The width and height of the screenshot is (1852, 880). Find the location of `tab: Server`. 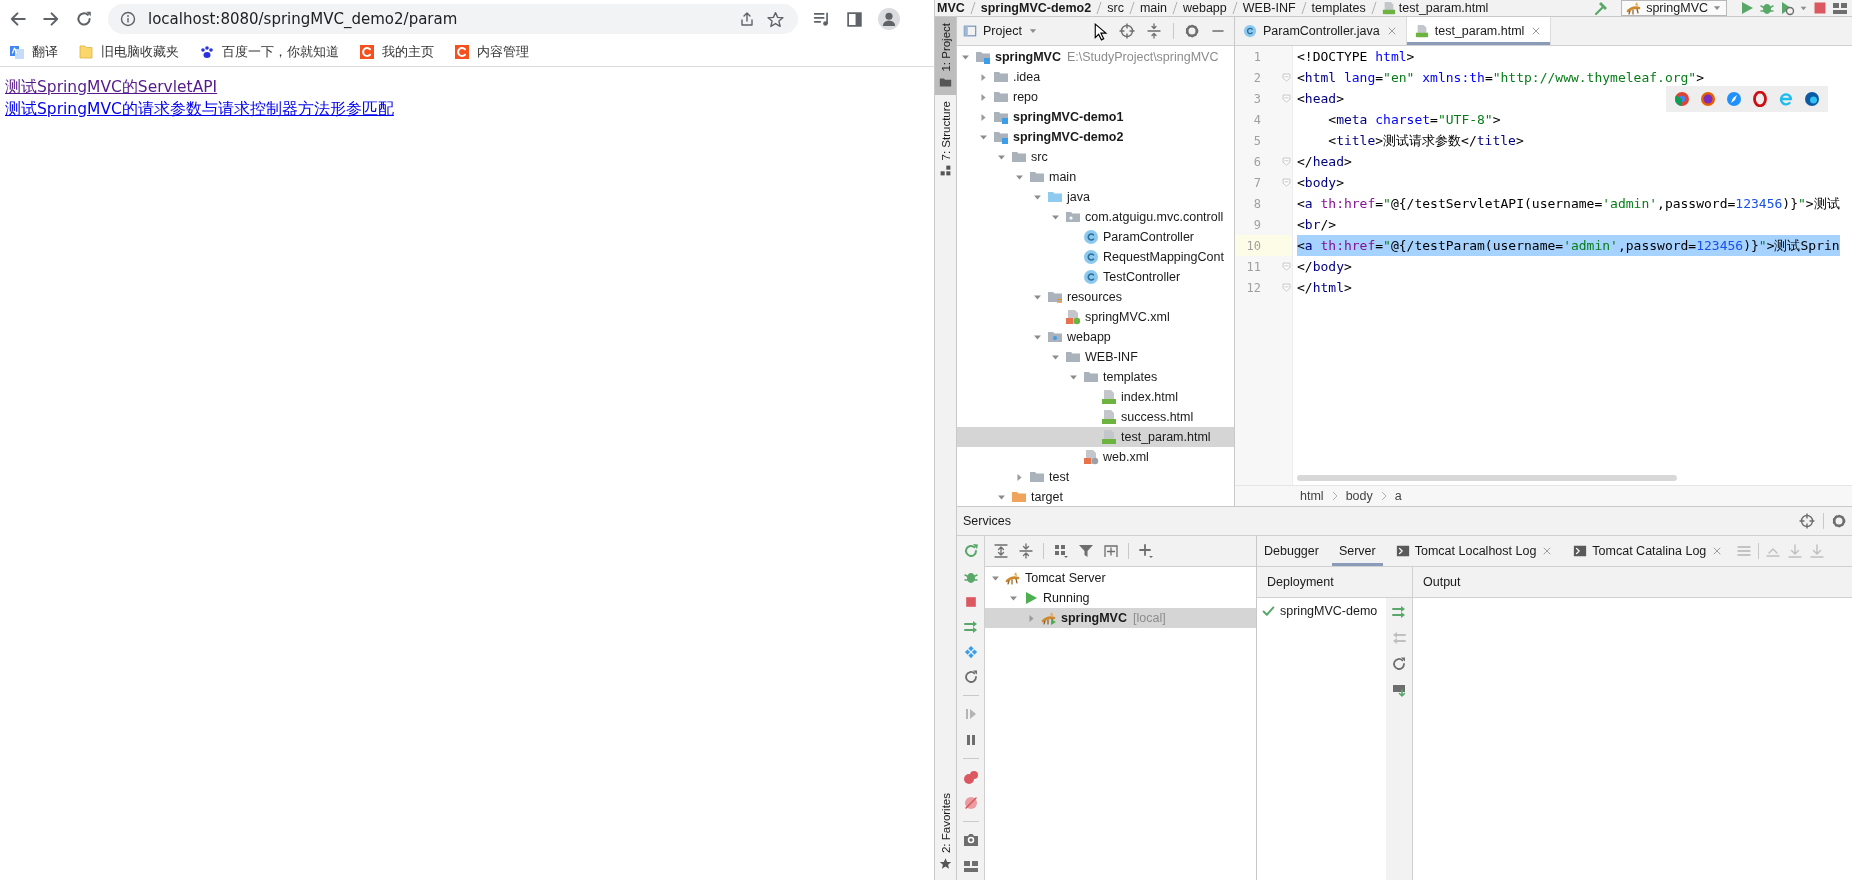

tab: Server is located at coordinates (1357, 551).